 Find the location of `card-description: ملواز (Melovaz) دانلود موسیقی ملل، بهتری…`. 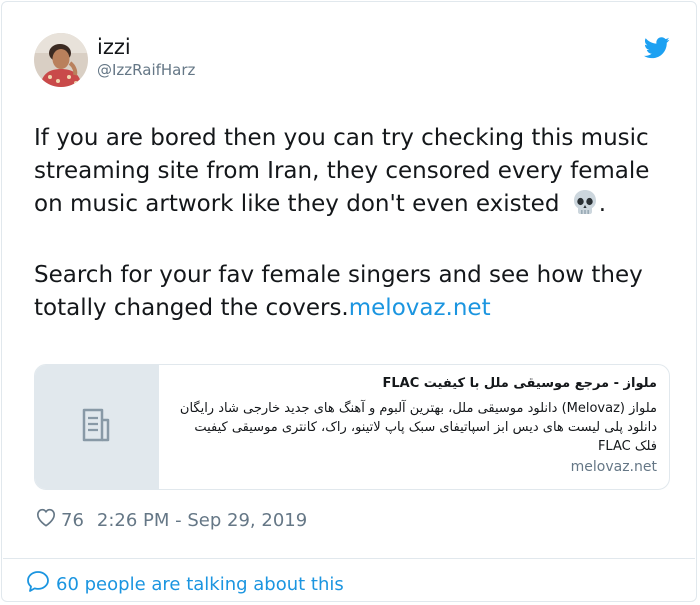

card-description: ملواز (Melovaz) دانلود موسیقی ملل، بهتری… is located at coordinates (418, 427).